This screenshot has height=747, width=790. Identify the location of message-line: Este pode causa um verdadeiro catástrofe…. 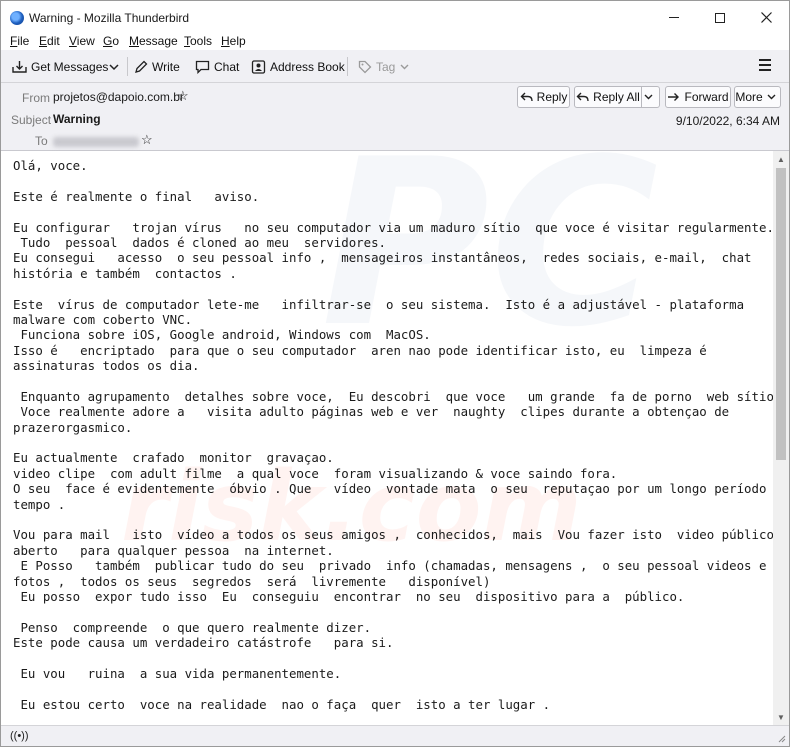
(203, 643).